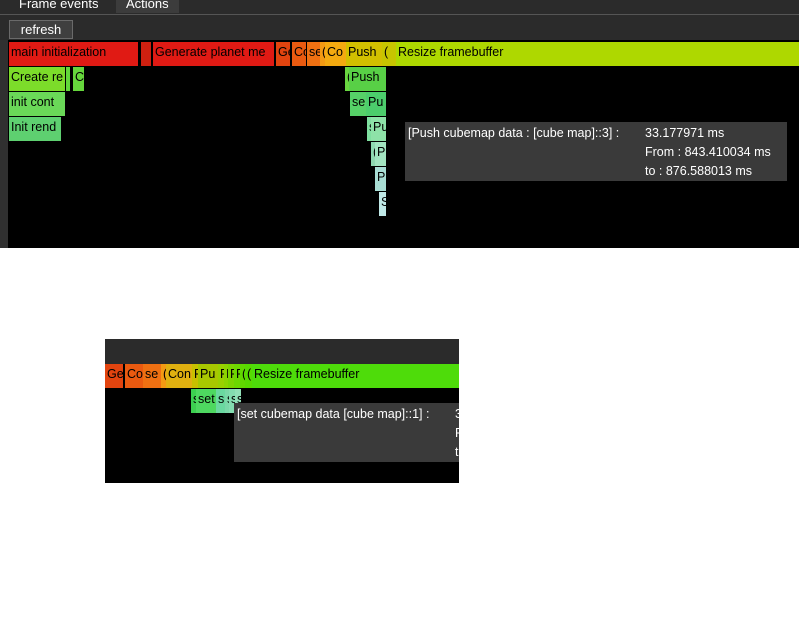 Image resolution: width=799 pixels, height=639 pixels. What do you see at coordinates (382, 204) in the screenshot?
I see `event-bar: S` at bounding box center [382, 204].